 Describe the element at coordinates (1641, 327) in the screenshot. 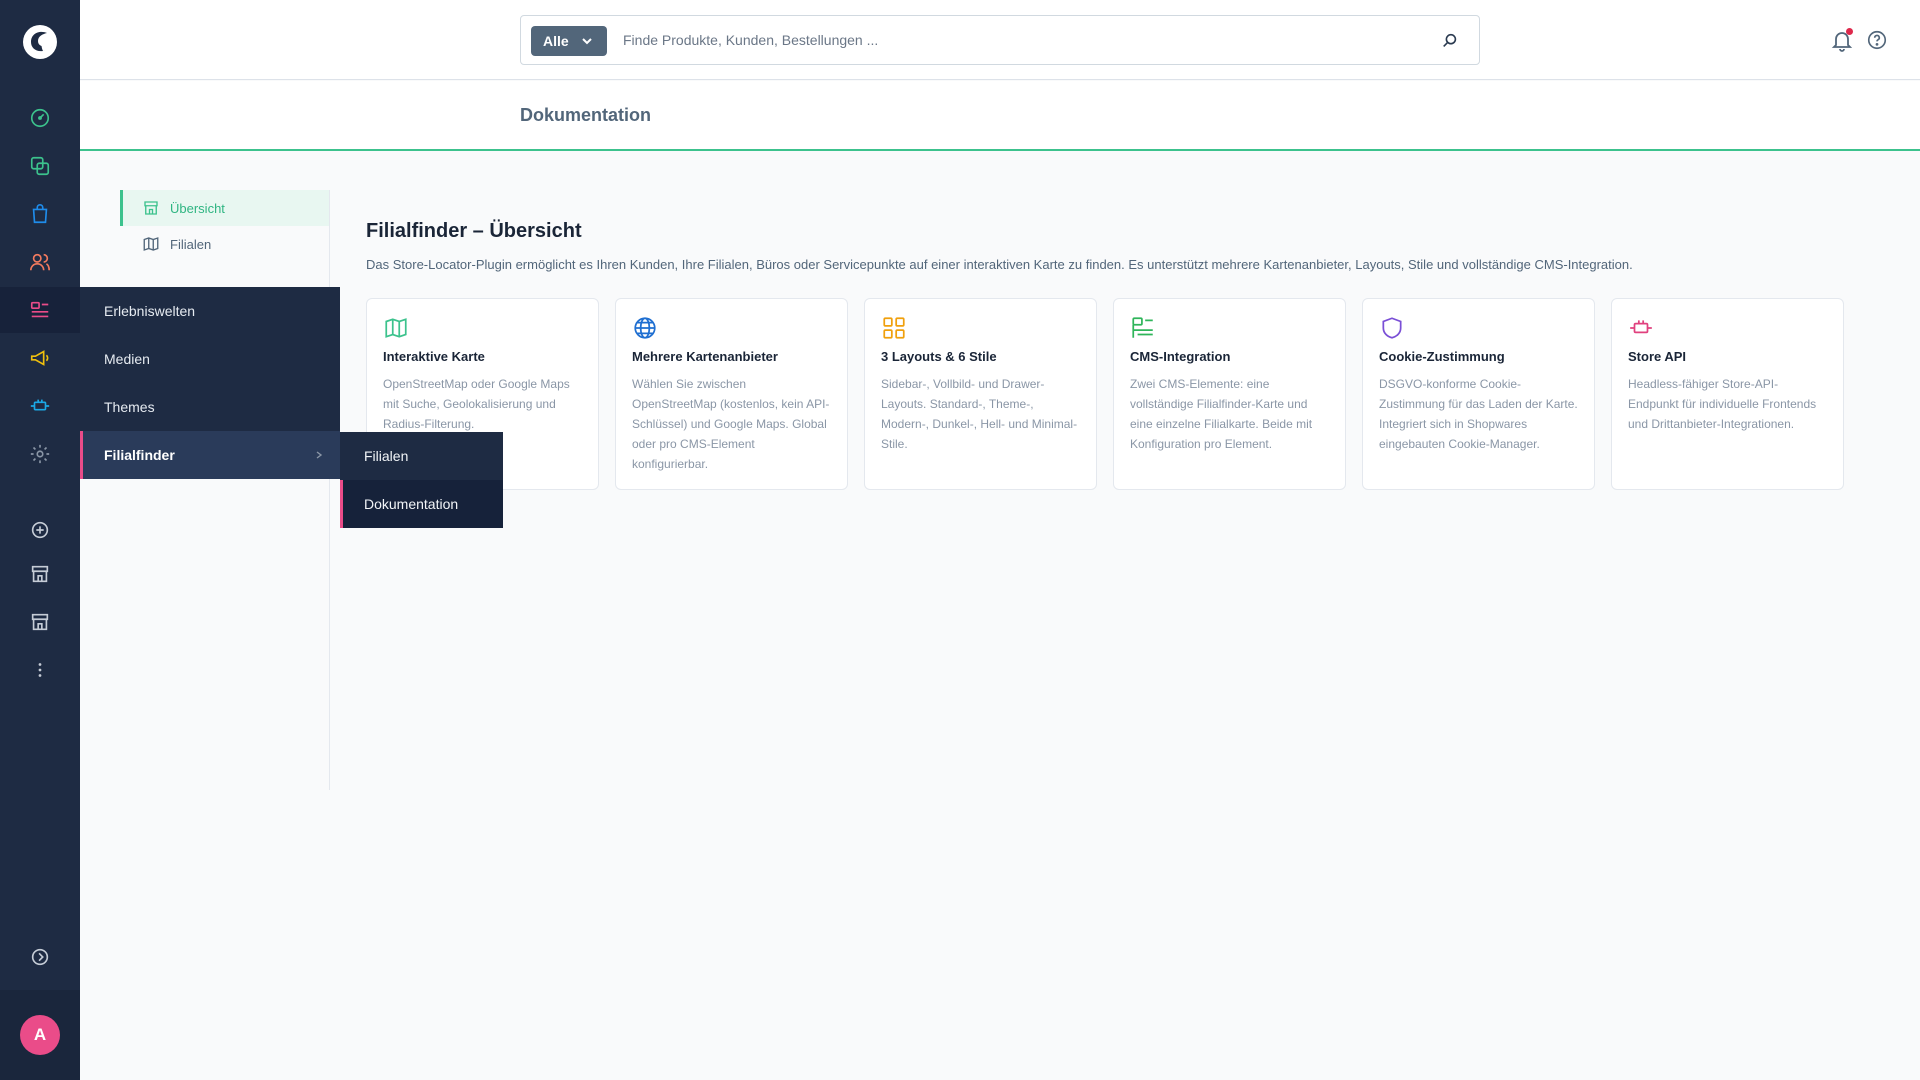

I see `plug-icon` at that location.